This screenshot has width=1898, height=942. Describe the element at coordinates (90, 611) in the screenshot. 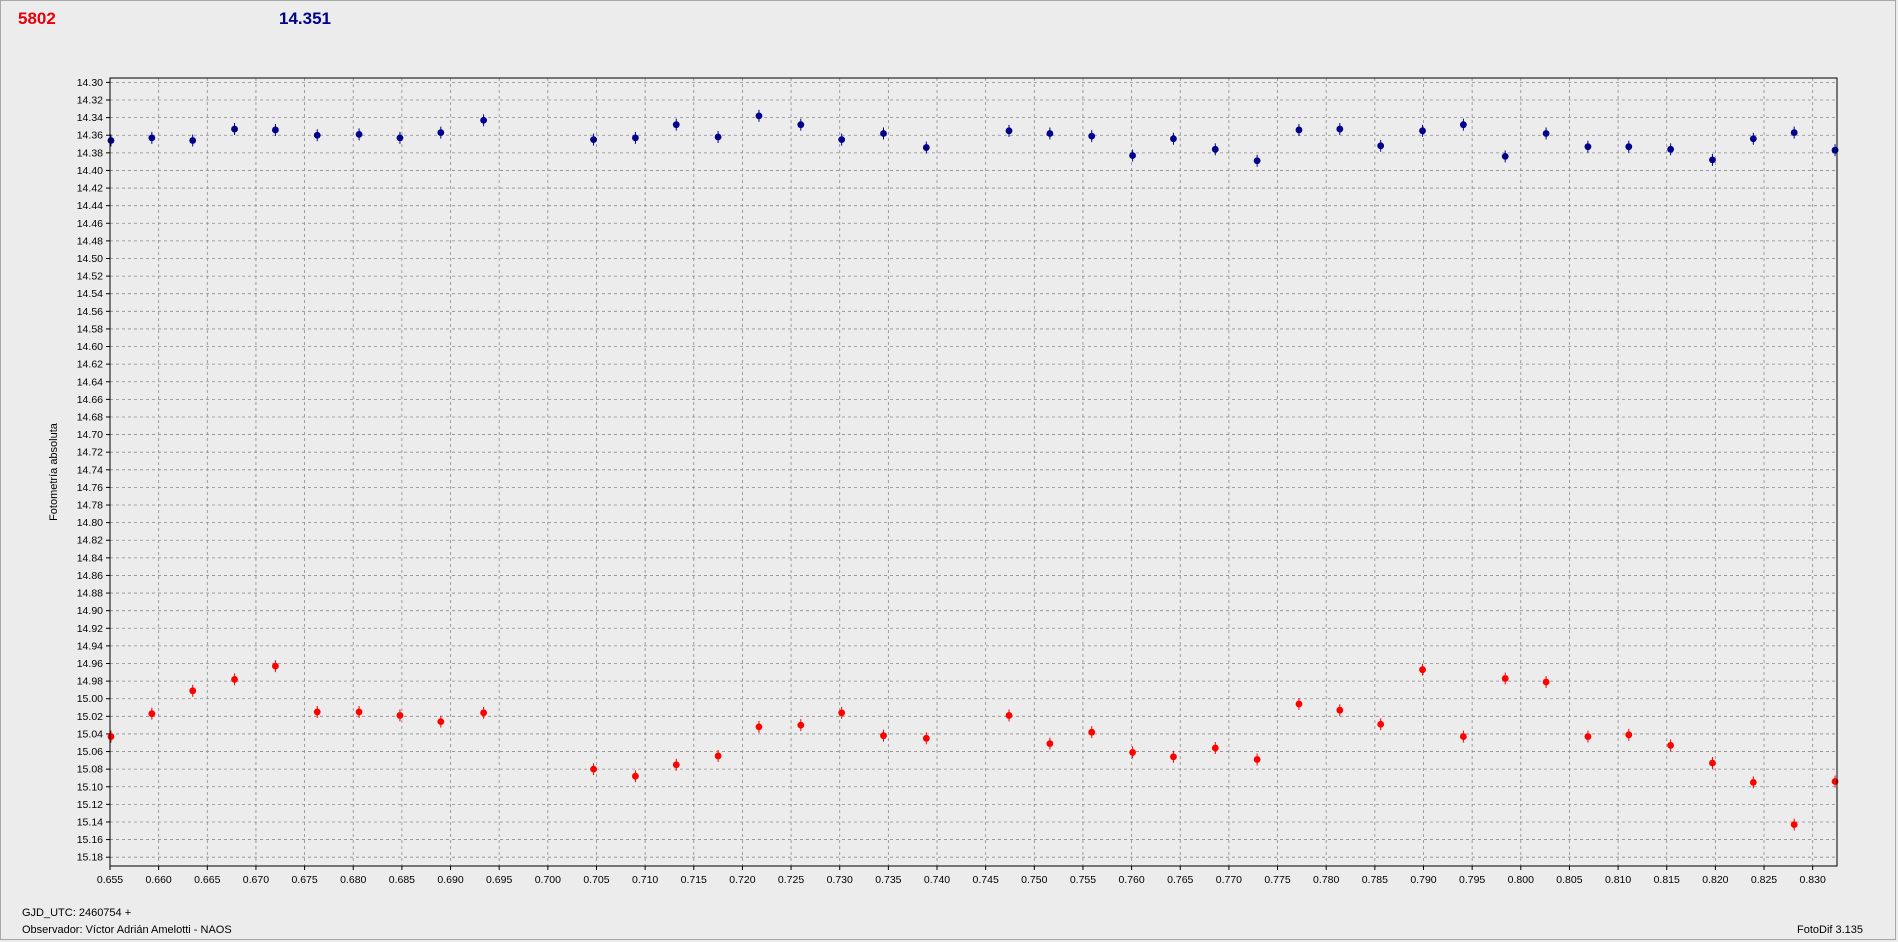

I see `y-tick-label: 14.90` at that location.